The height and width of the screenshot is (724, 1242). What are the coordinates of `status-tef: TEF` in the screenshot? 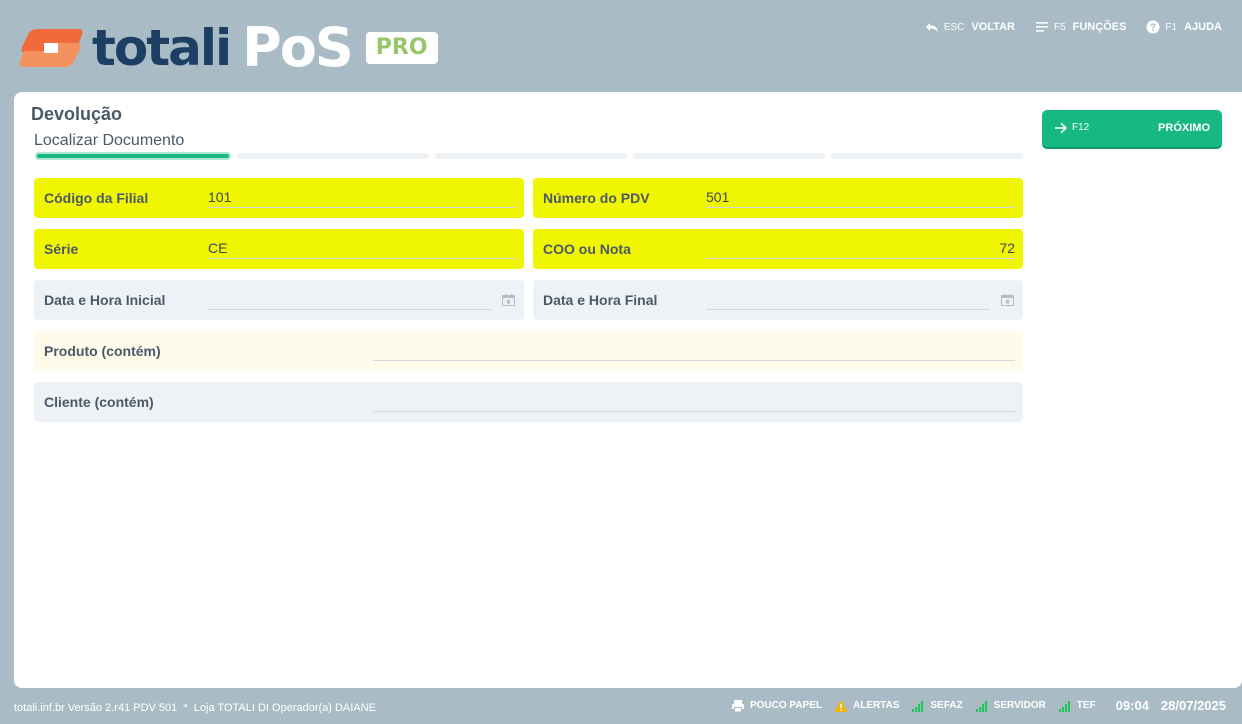 It's located at (1077, 706).